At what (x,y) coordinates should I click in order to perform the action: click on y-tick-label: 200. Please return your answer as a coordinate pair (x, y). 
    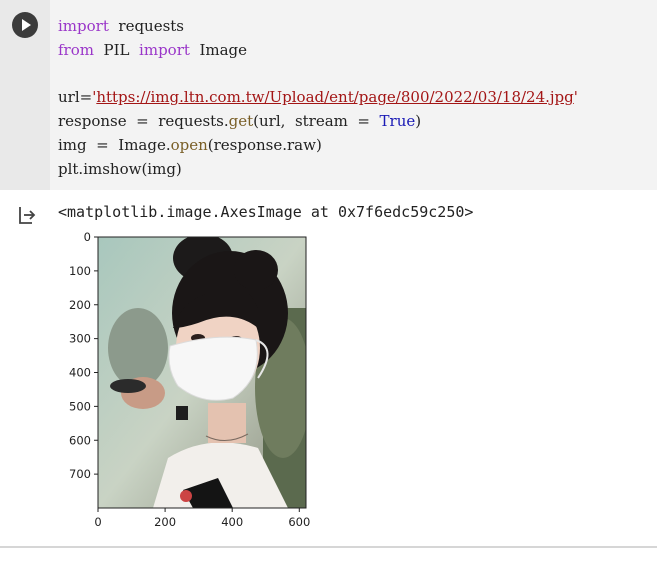
    Looking at the image, I should click on (80, 305).